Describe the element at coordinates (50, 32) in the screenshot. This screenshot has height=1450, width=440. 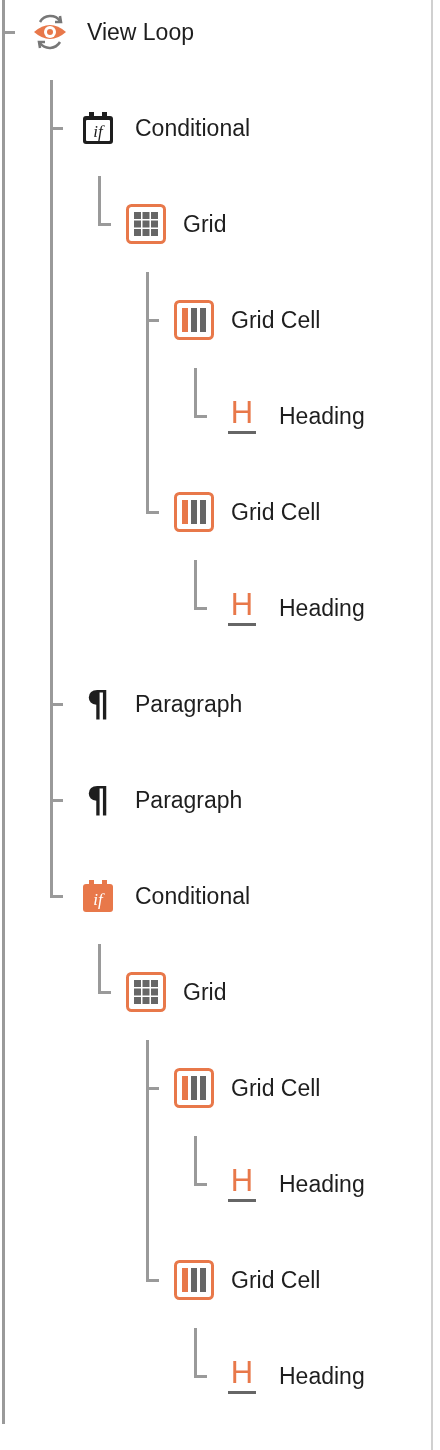
I see `eye-loop-icon` at that location.